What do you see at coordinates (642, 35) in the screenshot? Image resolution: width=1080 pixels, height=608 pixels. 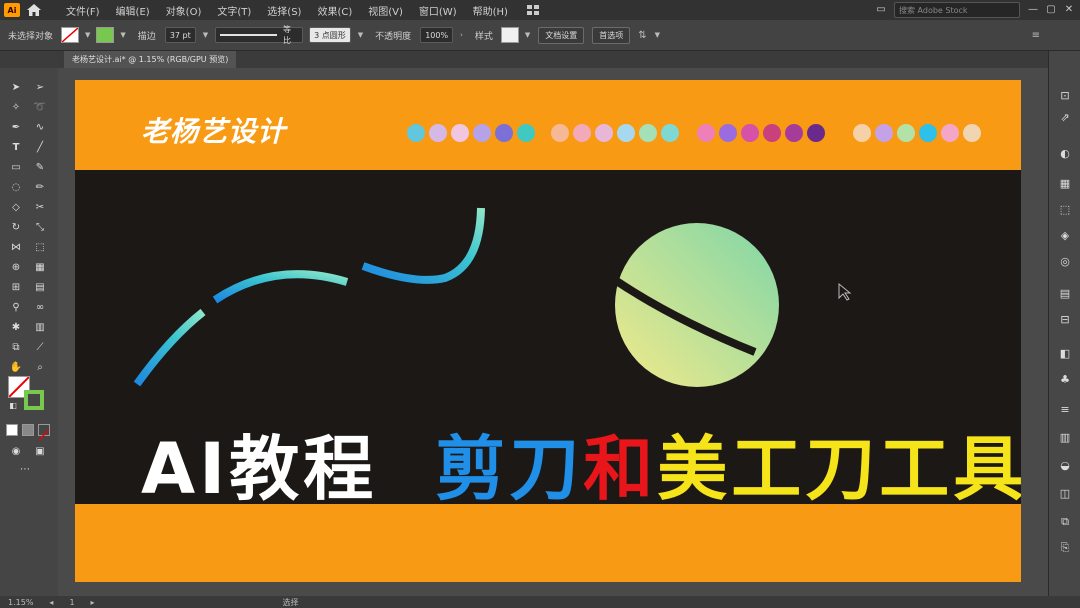 I see `arrange-icon: ⇅` at bounding box center [642, 35].